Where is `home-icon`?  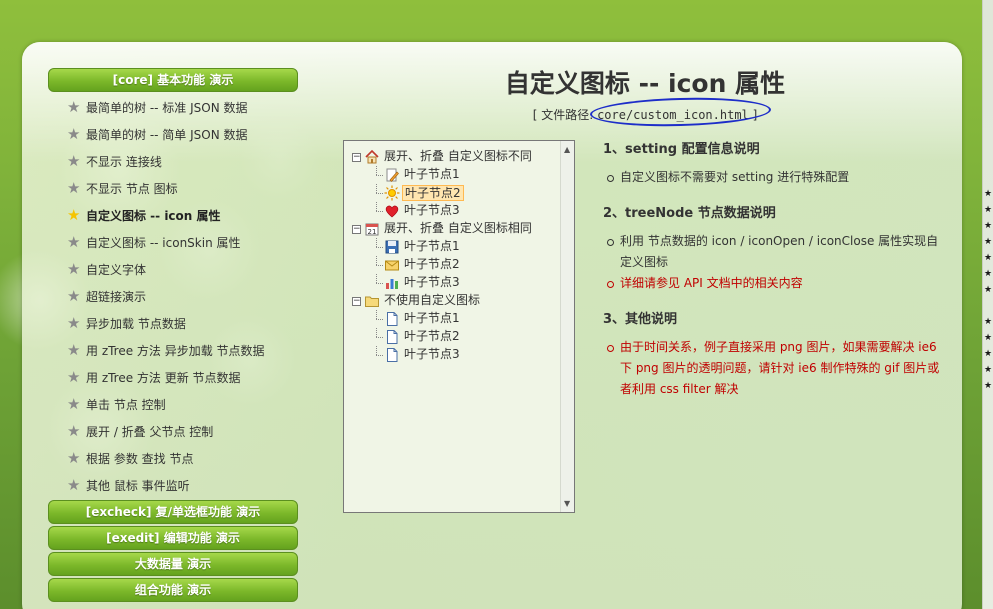 home-icon is located at coordinates (372, 157).